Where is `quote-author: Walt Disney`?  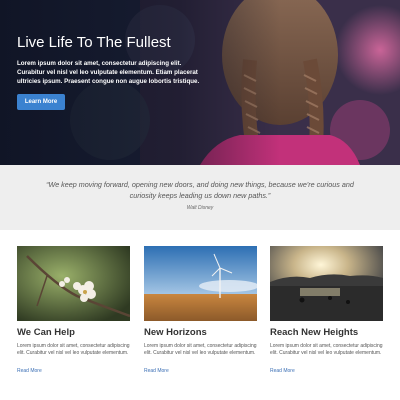
quote-author: Walt Disney is located at coordinates (200, 208).